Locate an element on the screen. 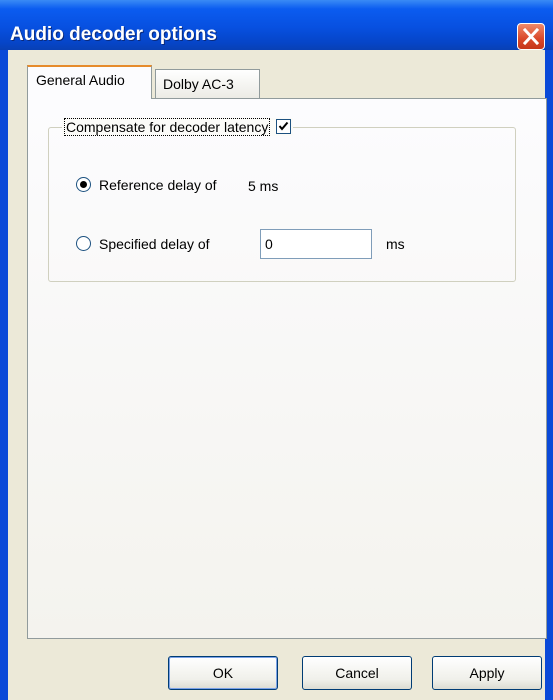 This screenshot has height=700, width=553. close-button is located at coordinates (531, 36).